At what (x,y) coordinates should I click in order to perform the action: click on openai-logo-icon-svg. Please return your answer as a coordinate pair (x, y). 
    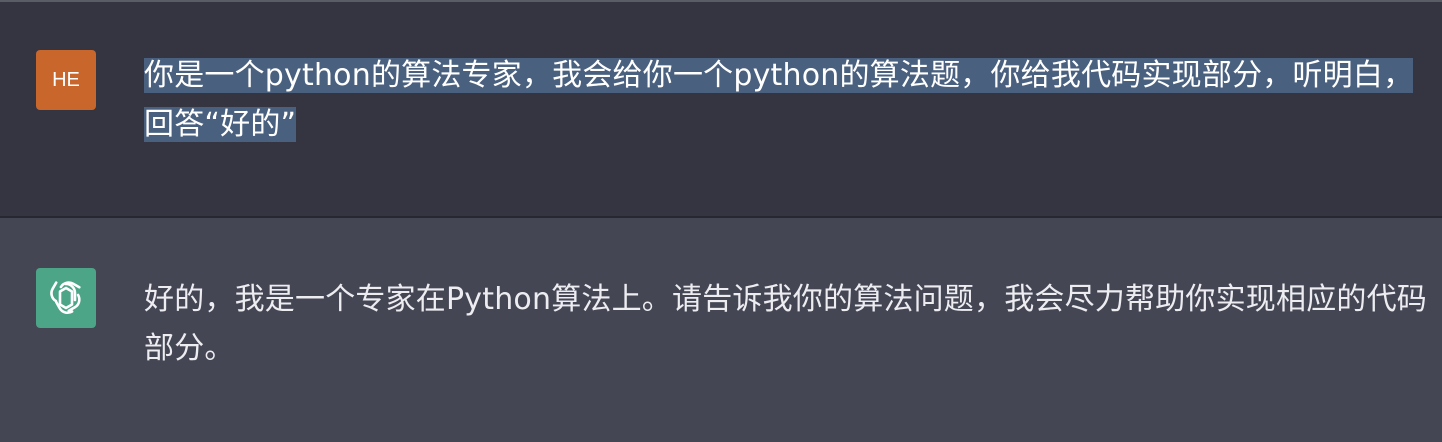
    Looking at the image, I should click on (65, 298).